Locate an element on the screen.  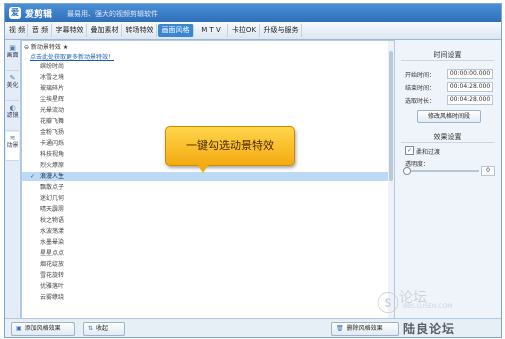
delete-style-effect-label: 删除风格效果 is located at coordinates (364, 328).